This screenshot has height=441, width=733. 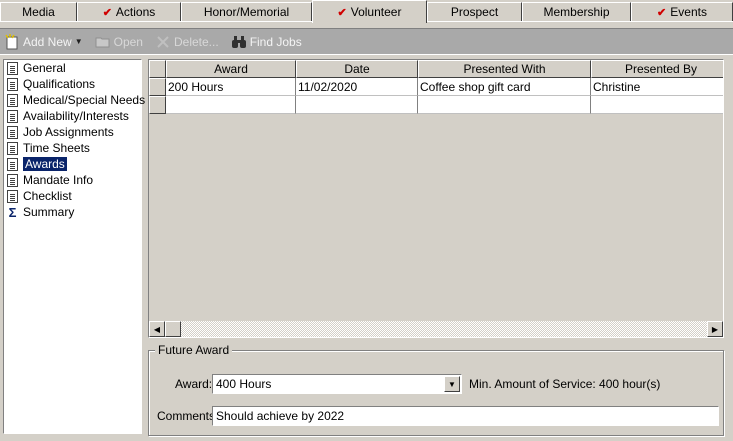 I want to click on tab-label: Events, so click(x=688, y=12).